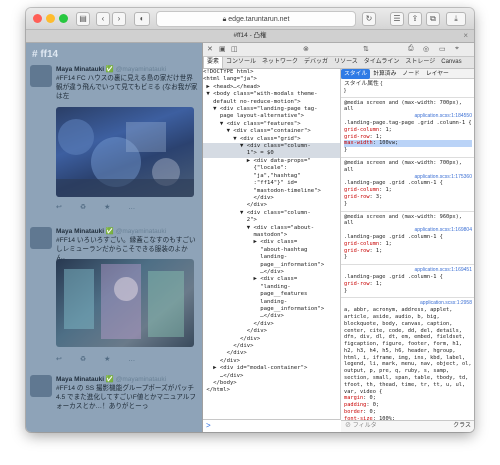 This screenshot has width=500, height=465. Describe the element at coordinates (271, 287) in the screenshot. I see `dom-node-line: "landing-` at that location.